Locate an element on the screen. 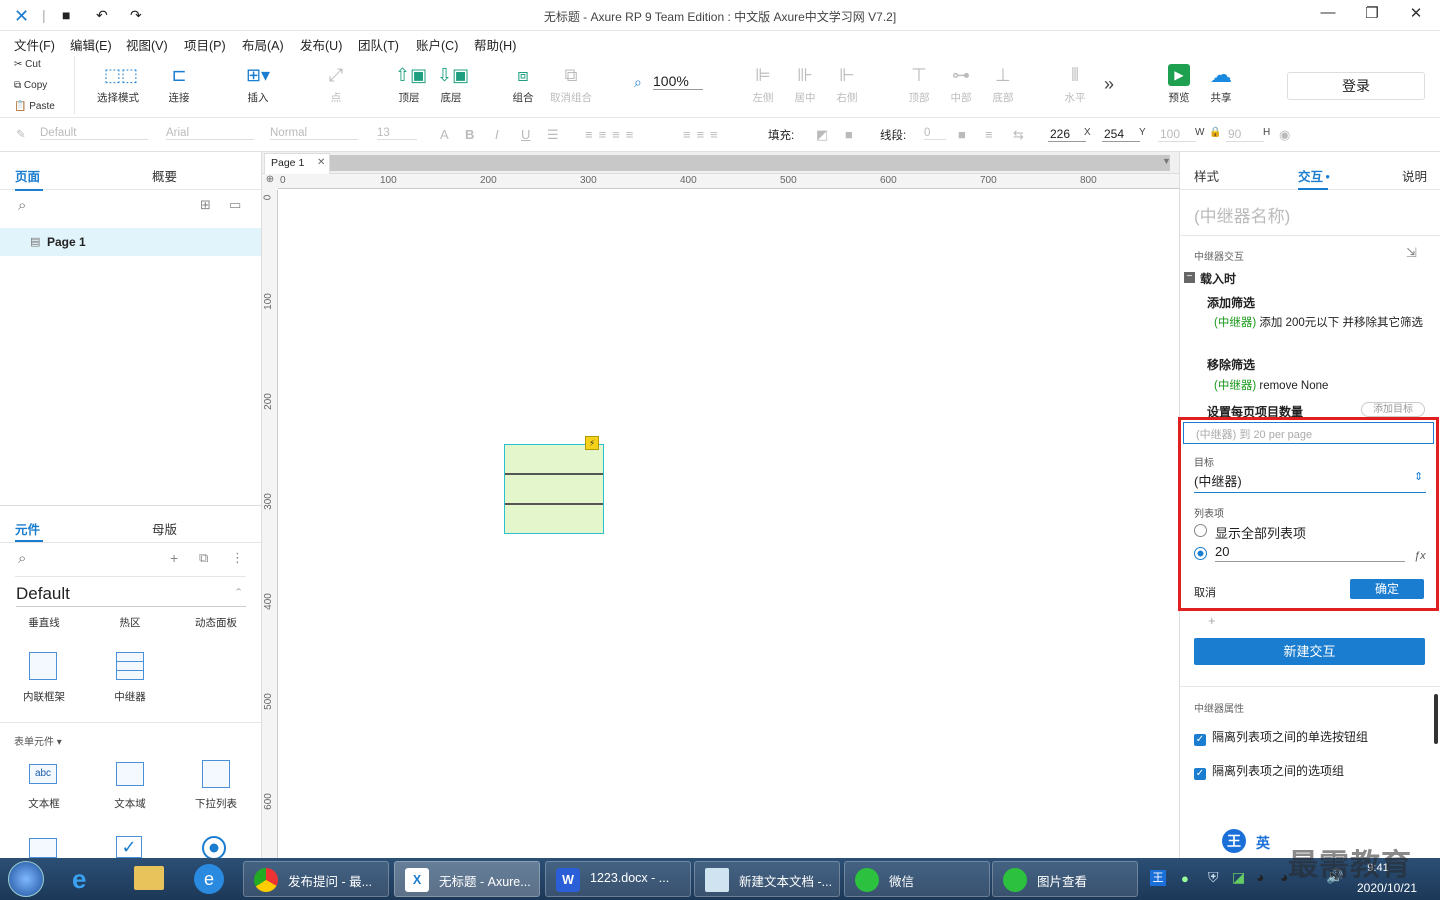 This screenshot has height=900, width=1440. shadow-icon: ■ is located at coordinates (849, 134).